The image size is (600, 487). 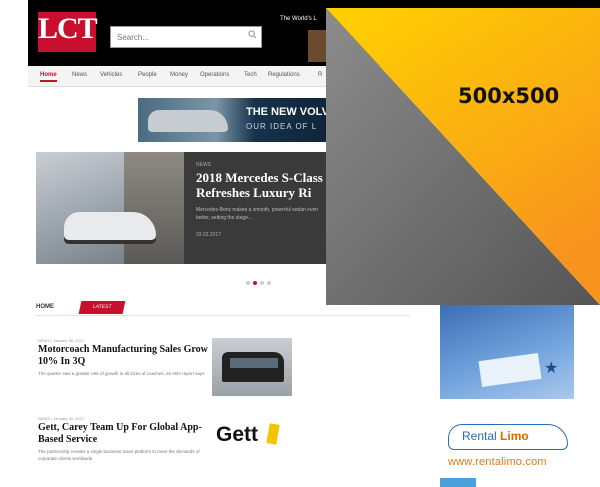 What do you see at coordinates (147, 75) in the screenshot?
I see `nav-item-people: People` at bounding box center [147, 75].